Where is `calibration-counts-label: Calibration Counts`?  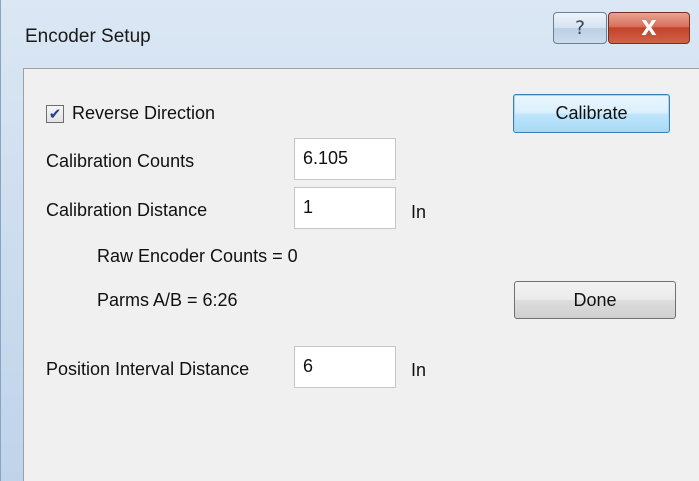 calibration-counts-label: Calibration Counts is located at coordinates (120, 161).